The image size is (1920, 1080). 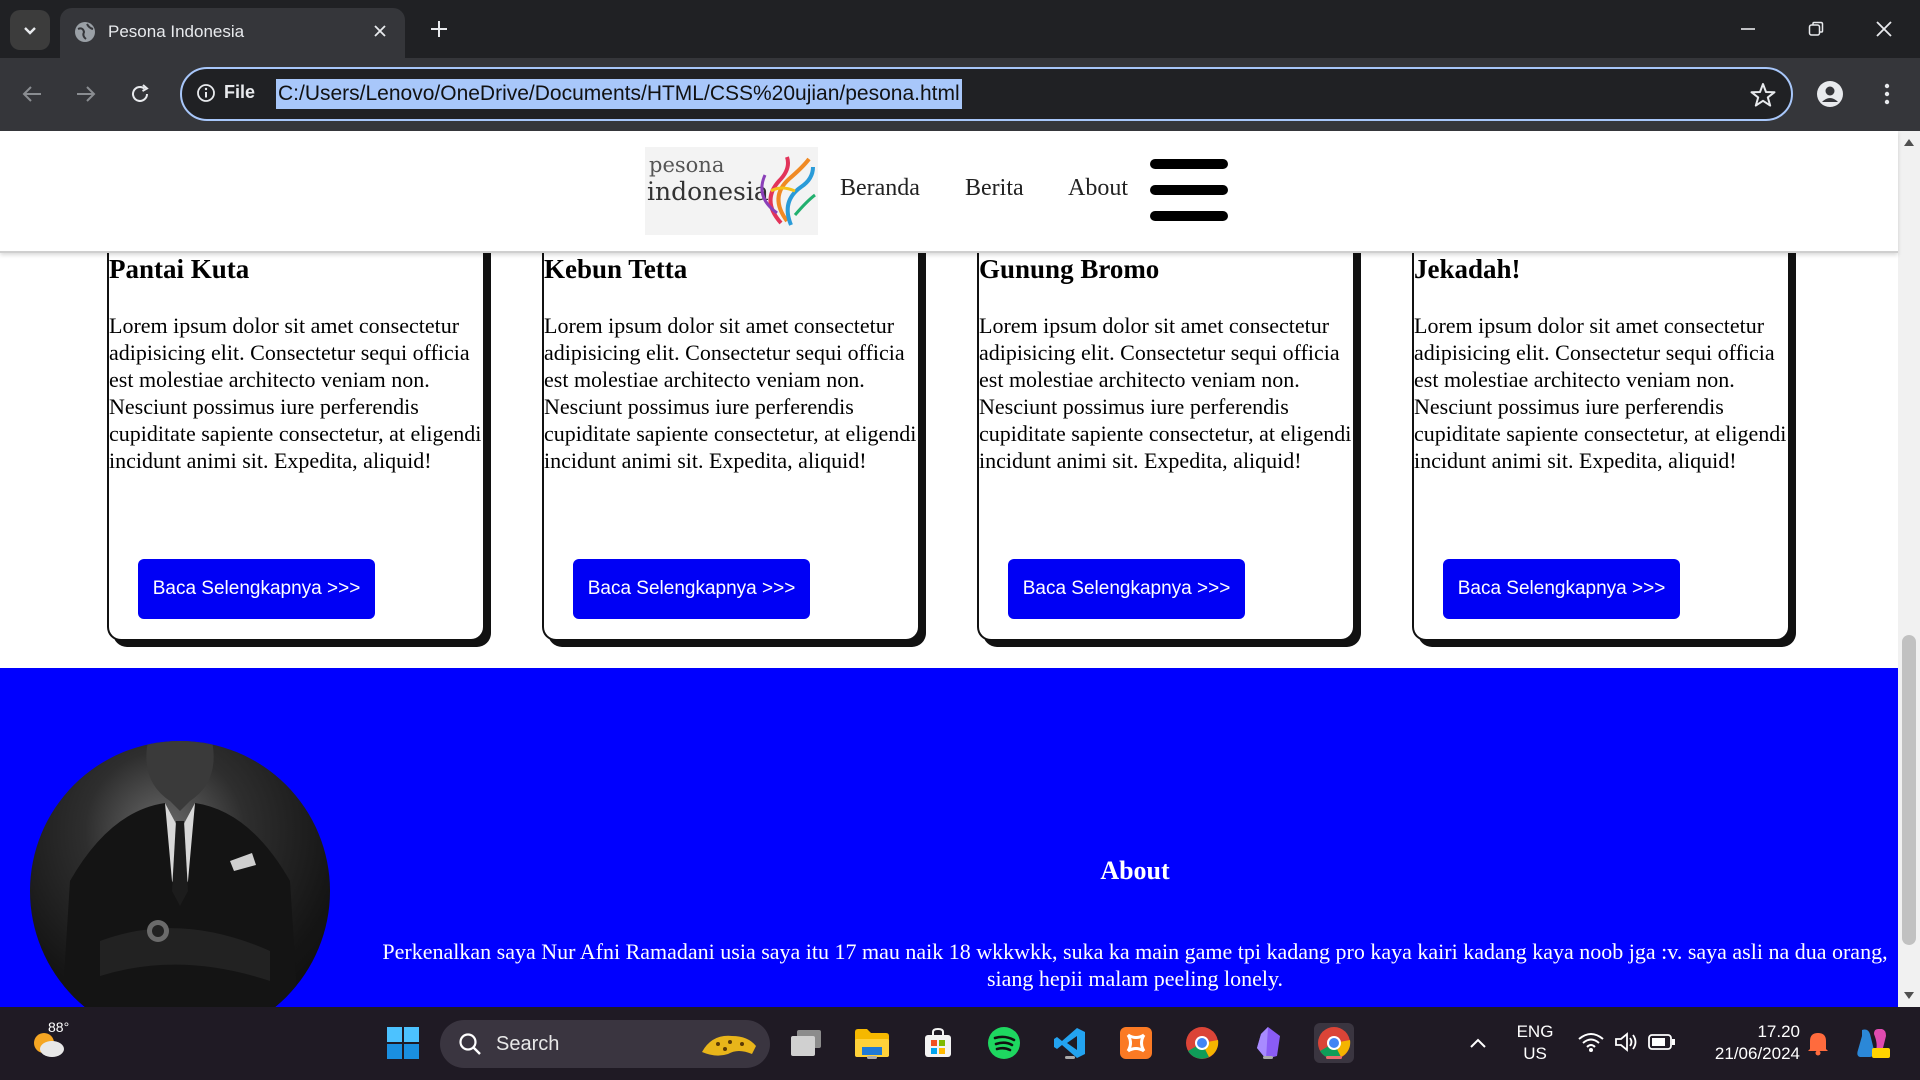 I want to click on kebab-menu-icon, so click(x=1887, y=94).